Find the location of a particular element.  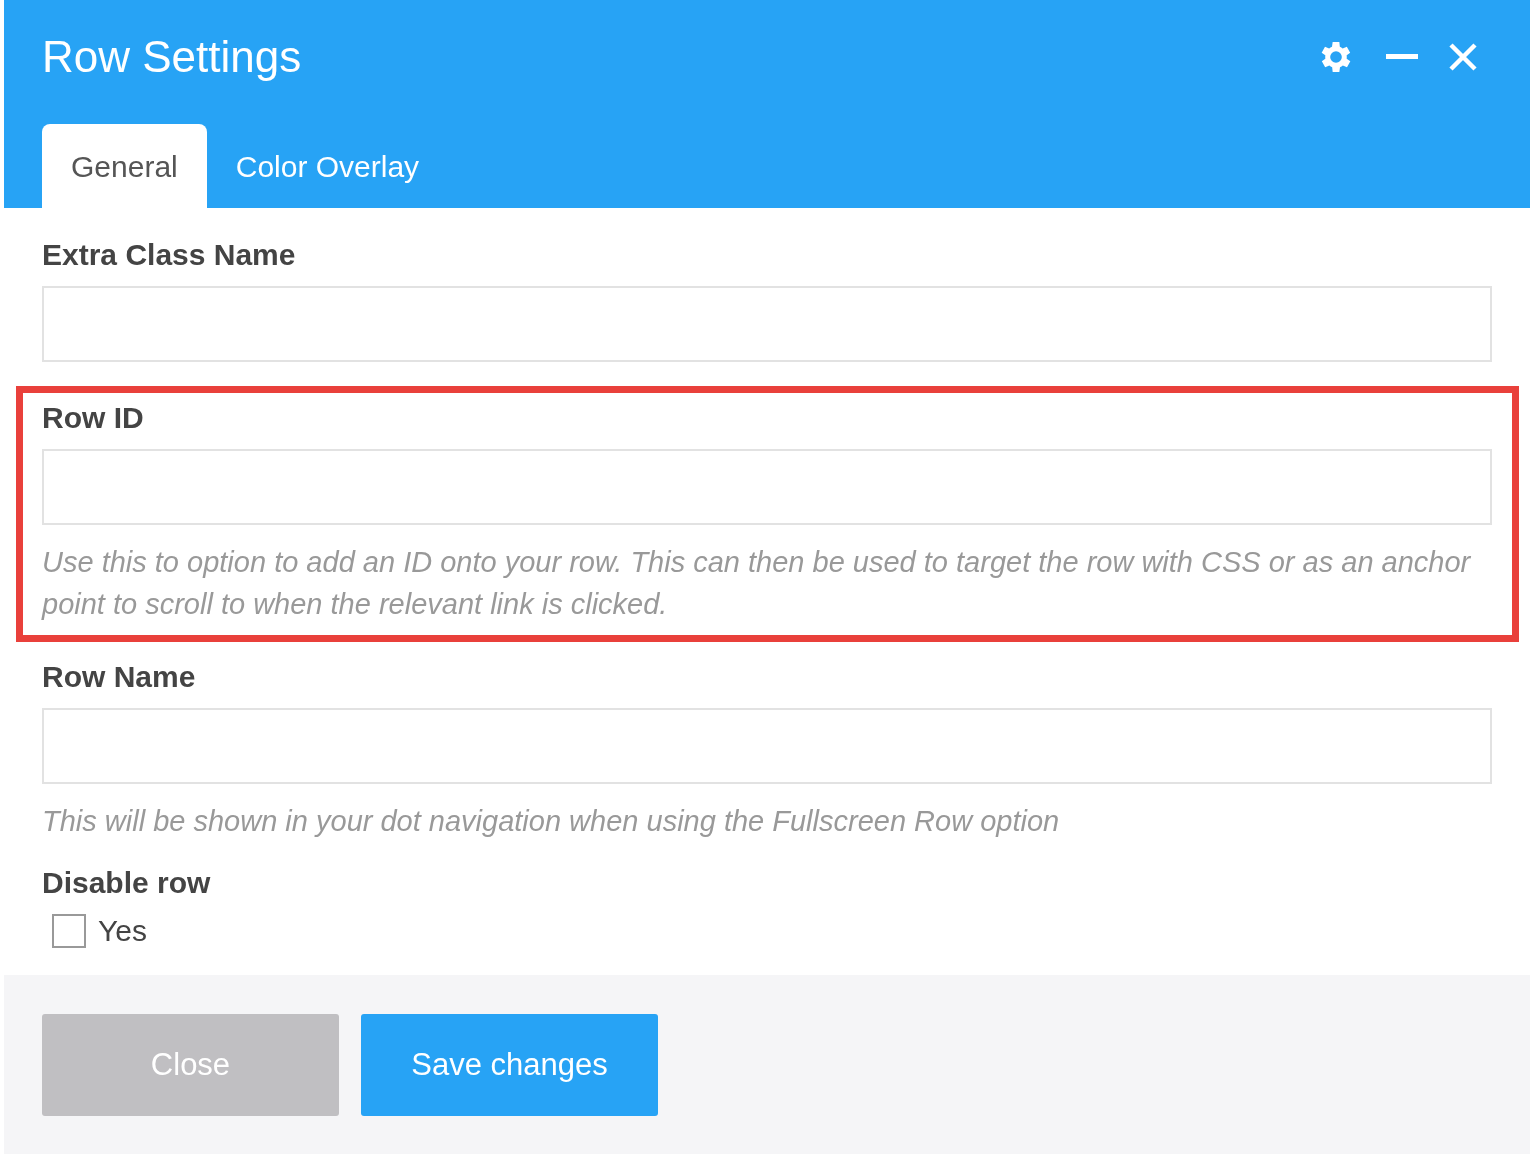

close-button: Close is located at coordinates (190, 1064).